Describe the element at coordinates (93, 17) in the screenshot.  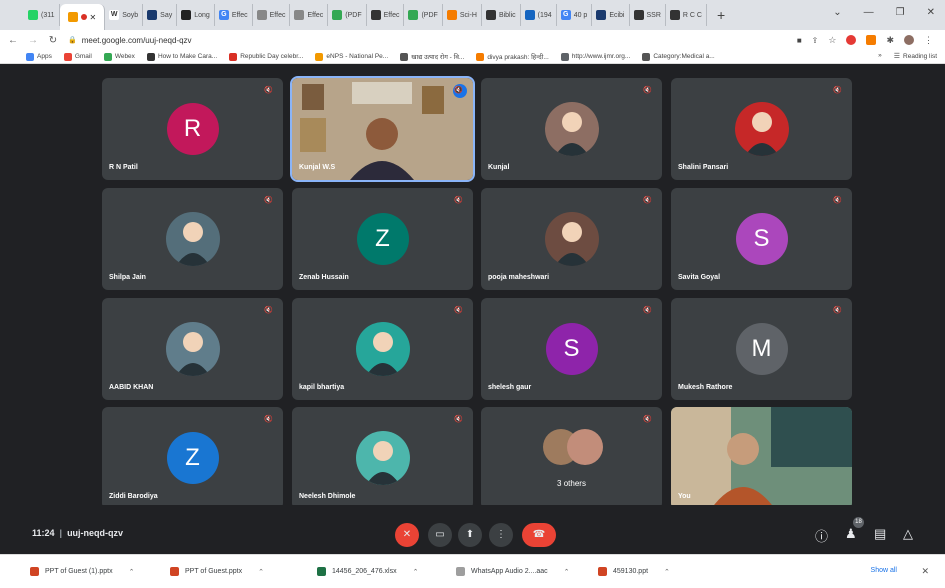
I see `close-tab-icon: ✕` at that location.